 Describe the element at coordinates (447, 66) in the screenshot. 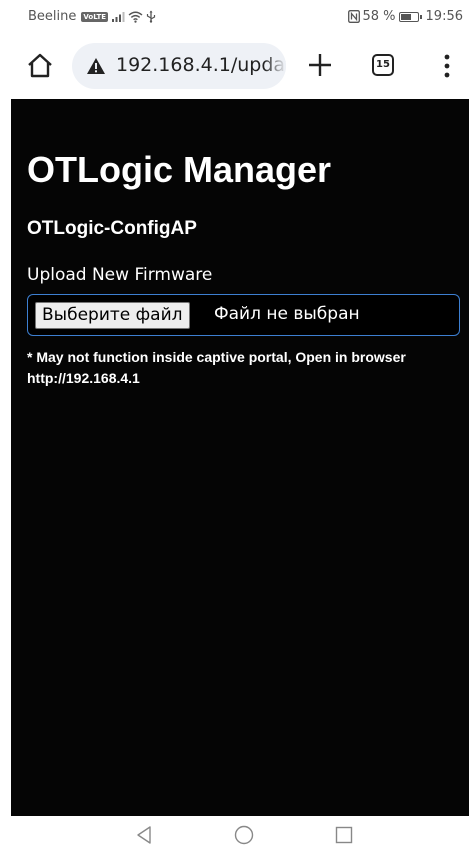

I see `overflow-menu-icon` at that location.